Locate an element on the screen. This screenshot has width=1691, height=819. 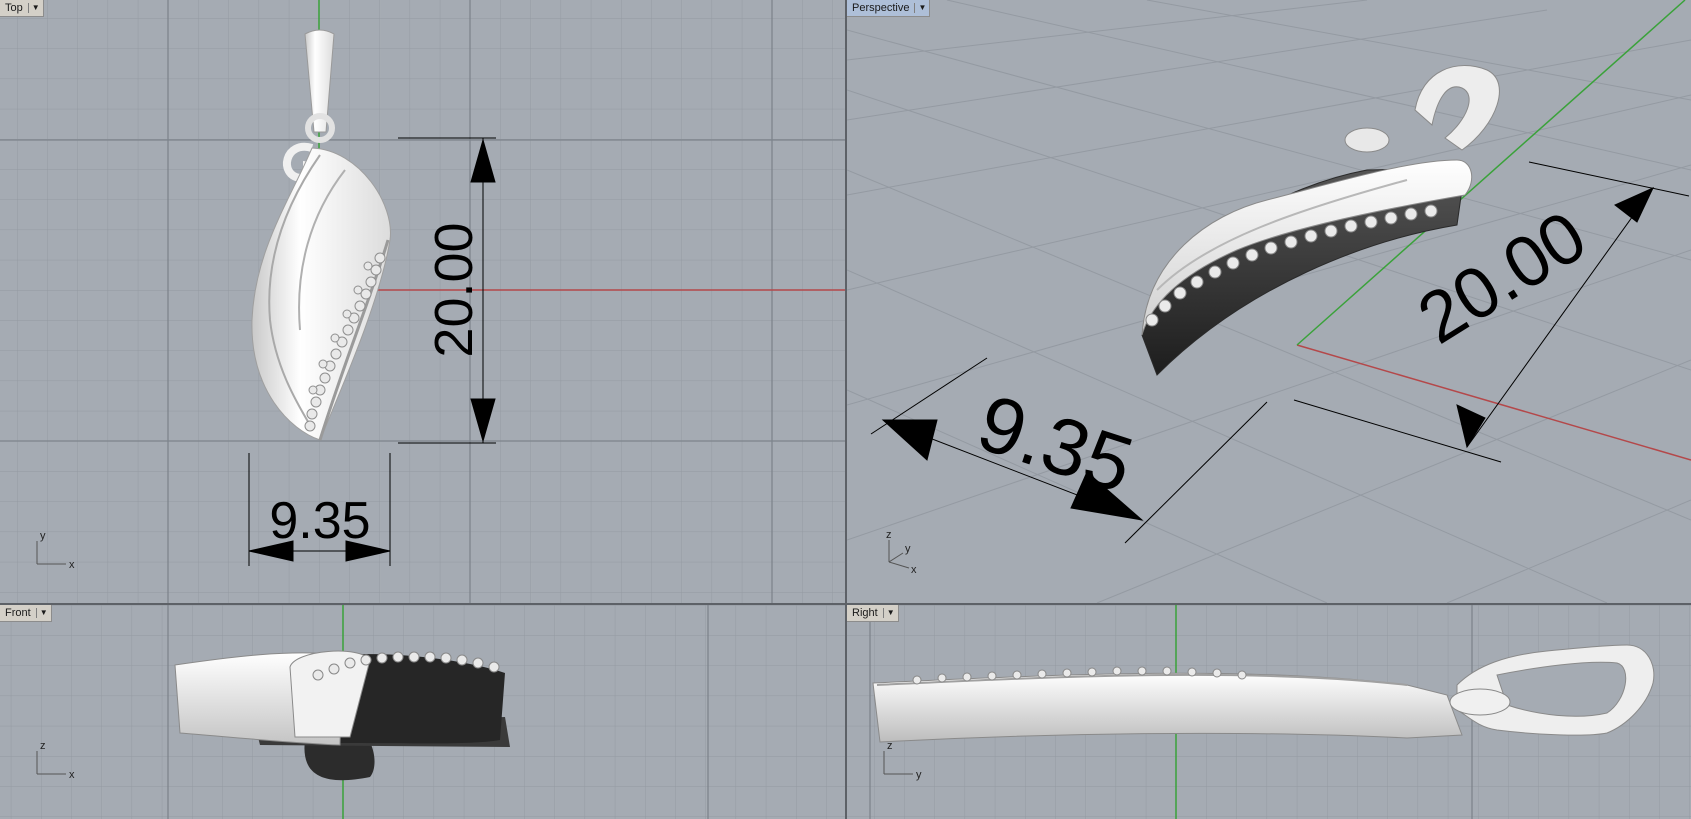
viewport-right: Right ▼ z y is located at coordinates (1269, 712).